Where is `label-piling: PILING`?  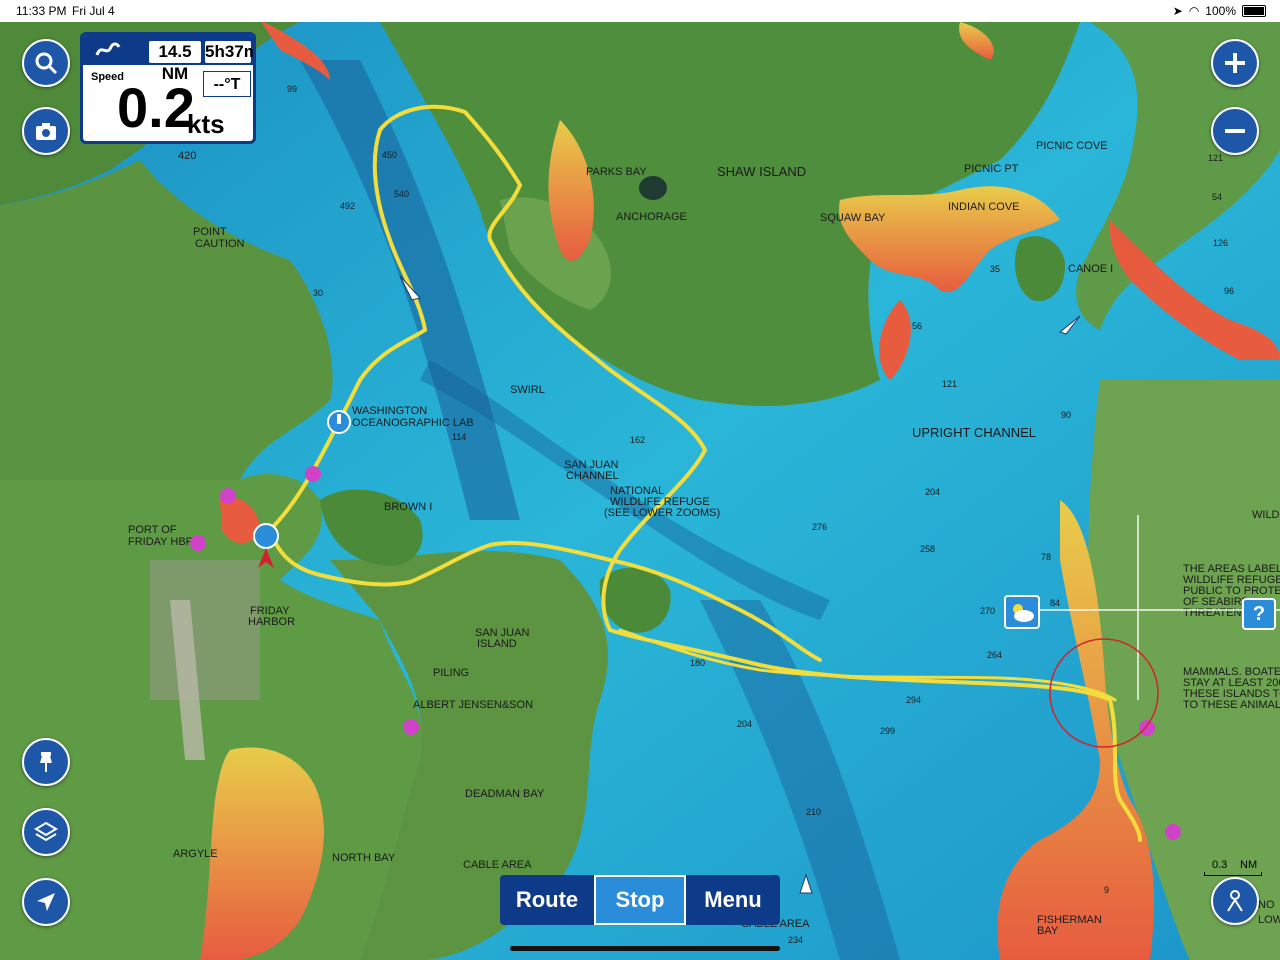 label-piling: PILING is located at coordinates (451, 673).